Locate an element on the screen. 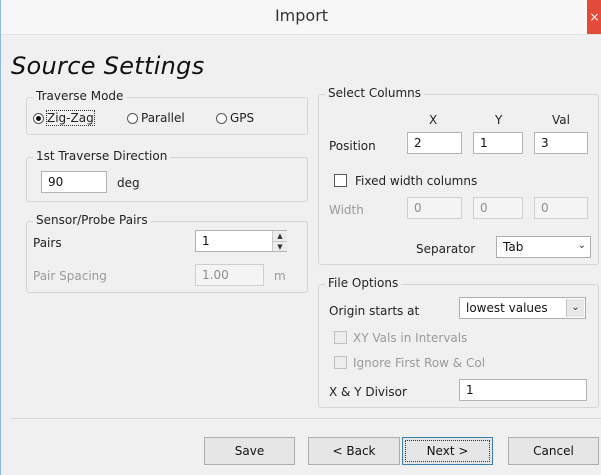 The width and height of the screenshot is (601, 475). radio-label-zig-zag: Zig-Zag is located at coordinates (70, 118).